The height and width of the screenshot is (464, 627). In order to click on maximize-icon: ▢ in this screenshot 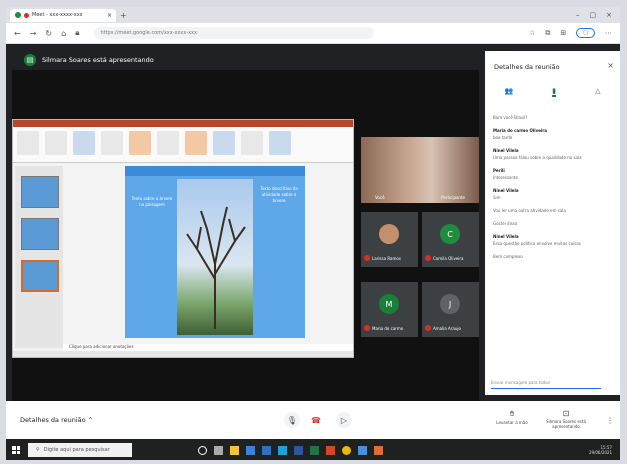, I will do `click(593, 15)`.